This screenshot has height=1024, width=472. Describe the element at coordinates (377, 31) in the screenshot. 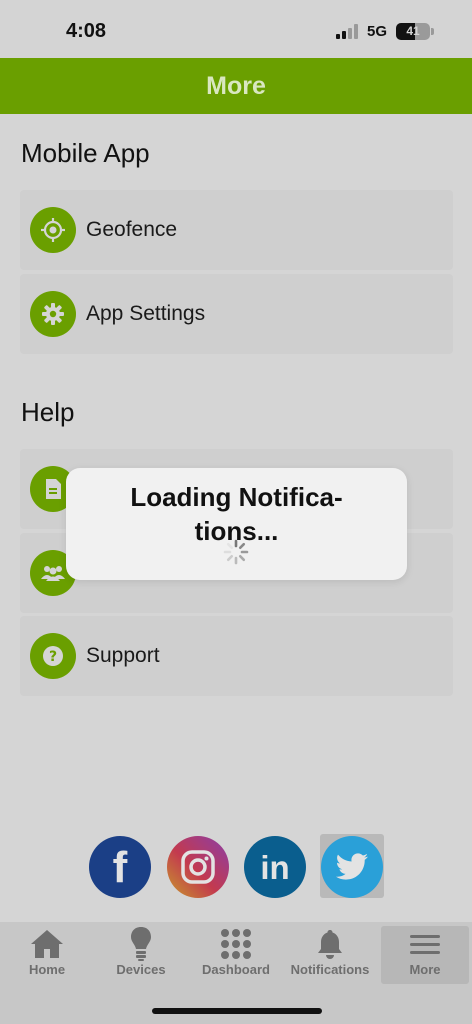

I see `network-type: 5G` at that location.